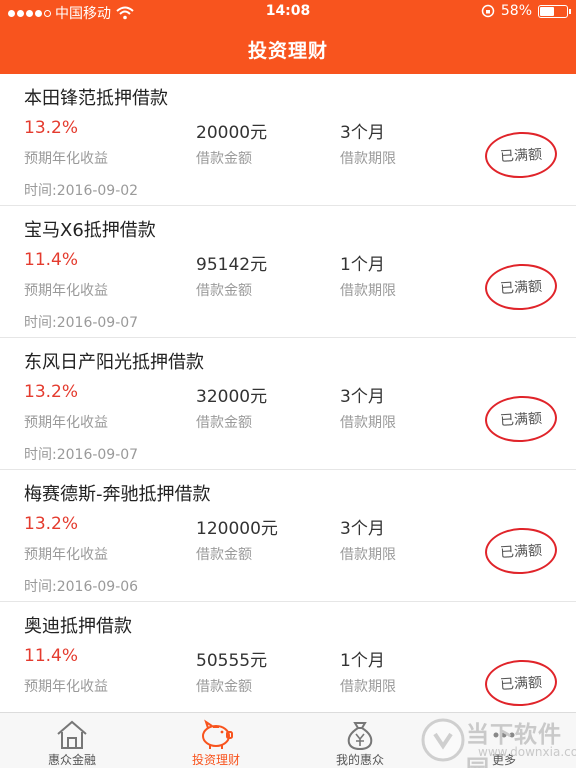  I want to click on loan-title: 东风日产阳光抵押借款, so click(114, 362).